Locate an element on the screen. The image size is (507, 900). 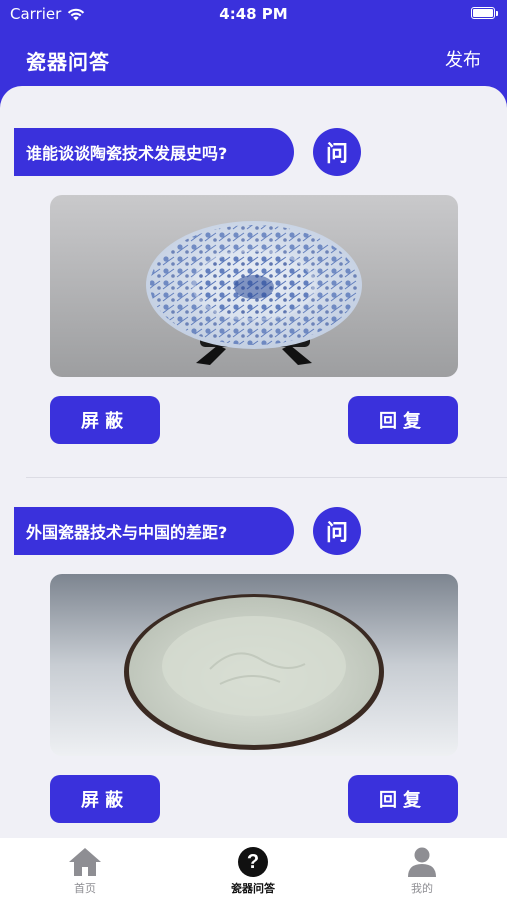
question-text: 外国瓷器技术与中国的差距? is located at coordinates (154, 531).